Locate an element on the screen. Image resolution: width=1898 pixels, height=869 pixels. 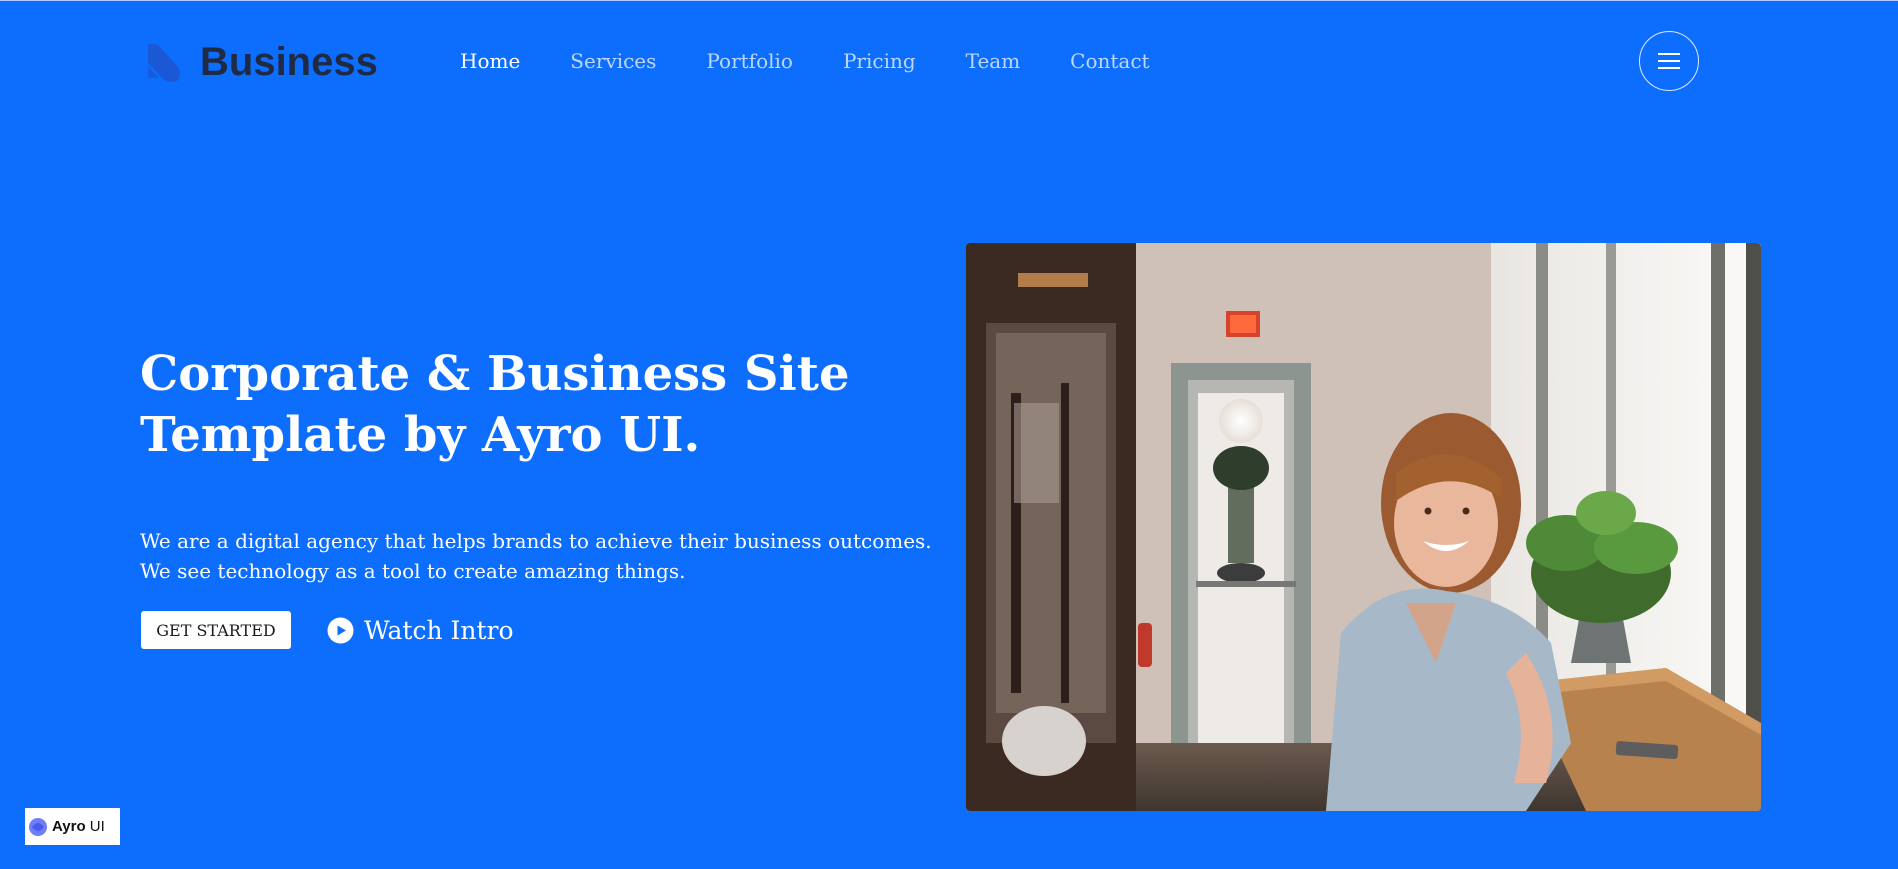
nav-item-pricing: Pricing is located at coordinates (879, 61).